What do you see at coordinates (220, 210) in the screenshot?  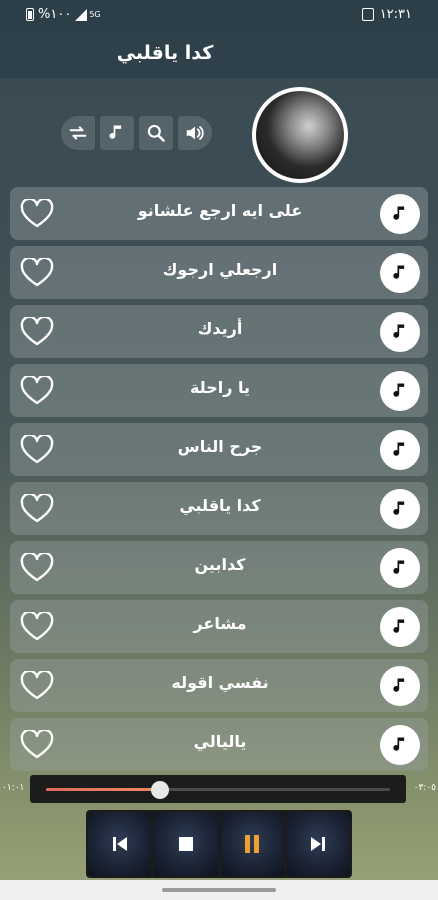 I see `song-title: على ايه ارجع علشانو` at bounding box center [220, 210].